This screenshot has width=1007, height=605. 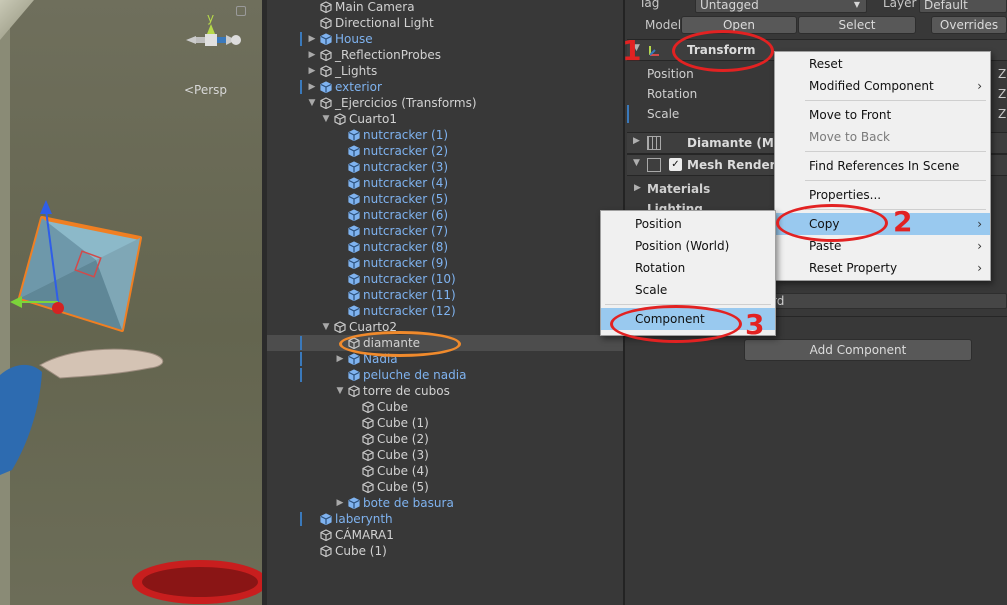 I want to click on hierarchy-item: nutcracker (12), so click(x=446, y=311).